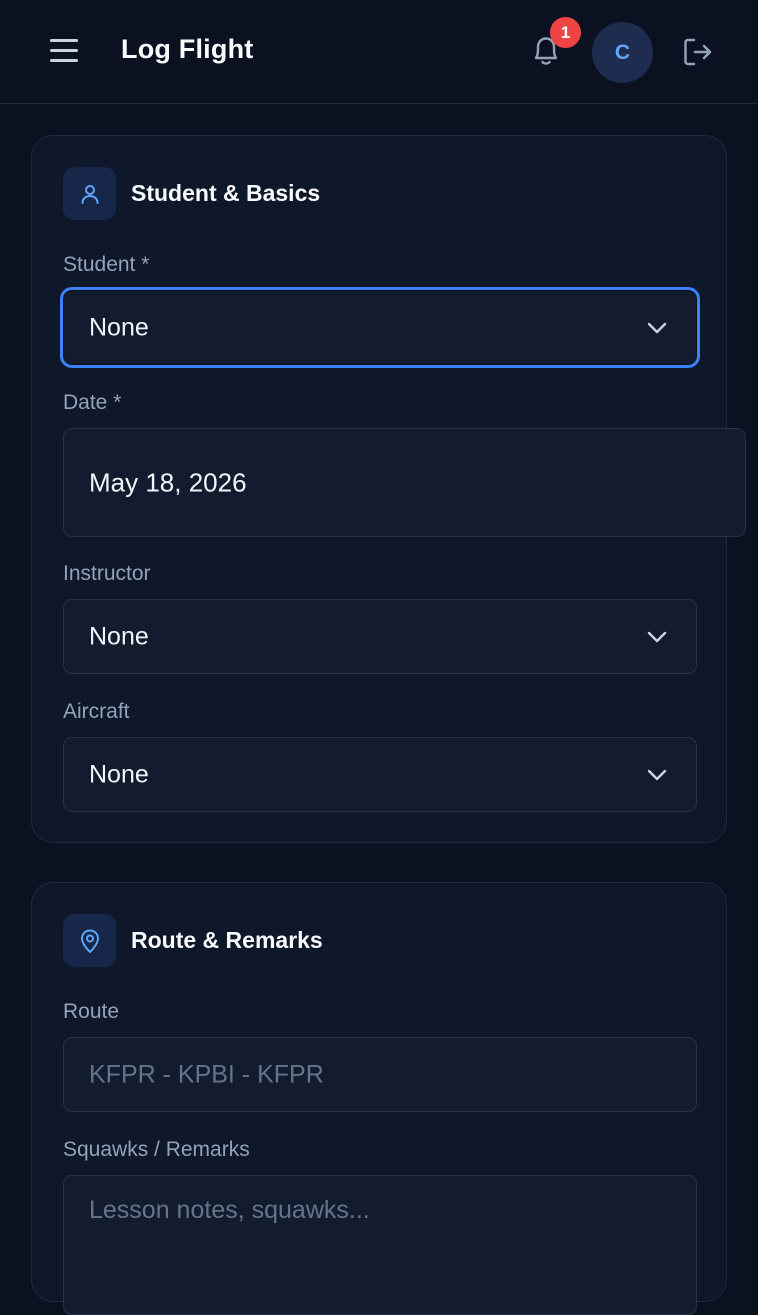 Image resolution: width=758 pixels, height=1315 pixels. What do you see at coordinates (380, 1074) in the screenshot?
I see `route-input: KFPR - KPBI - KFPR` at bounding box center [380, 1074].